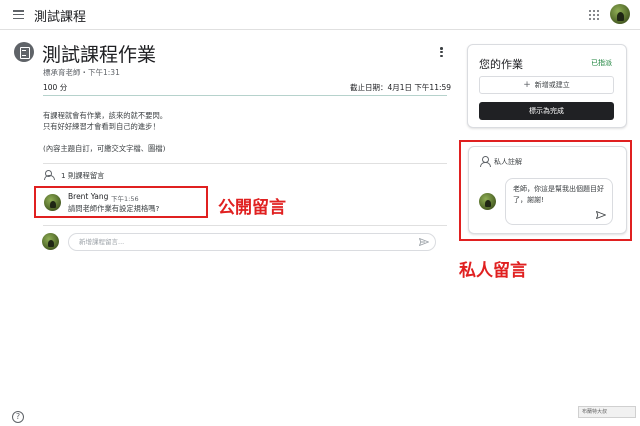 The image size is (640, 426). What do you see at coordinates (101, 126) in the screenshot?
I see `description-line: 只有好好練習才會看到自己的進步！` at bounding box center [101, 126].